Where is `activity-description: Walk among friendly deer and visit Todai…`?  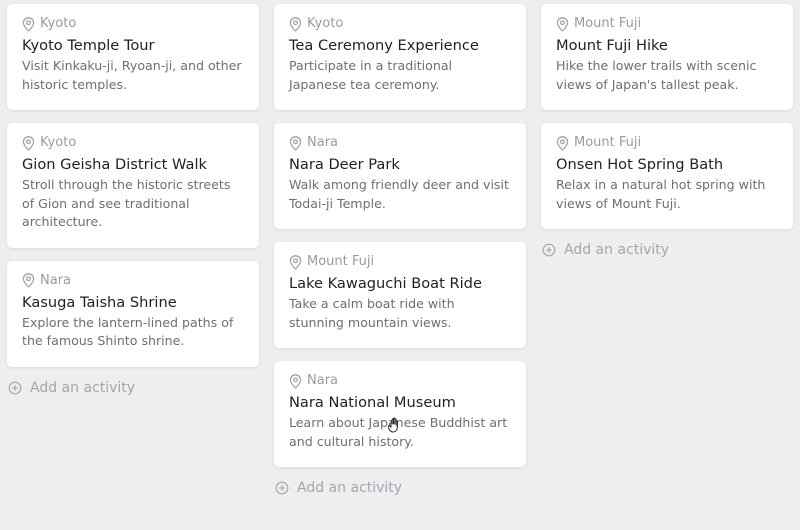
activity-description: Walk among friendly deer and visit Todai… is located at coordinates (399, 194).